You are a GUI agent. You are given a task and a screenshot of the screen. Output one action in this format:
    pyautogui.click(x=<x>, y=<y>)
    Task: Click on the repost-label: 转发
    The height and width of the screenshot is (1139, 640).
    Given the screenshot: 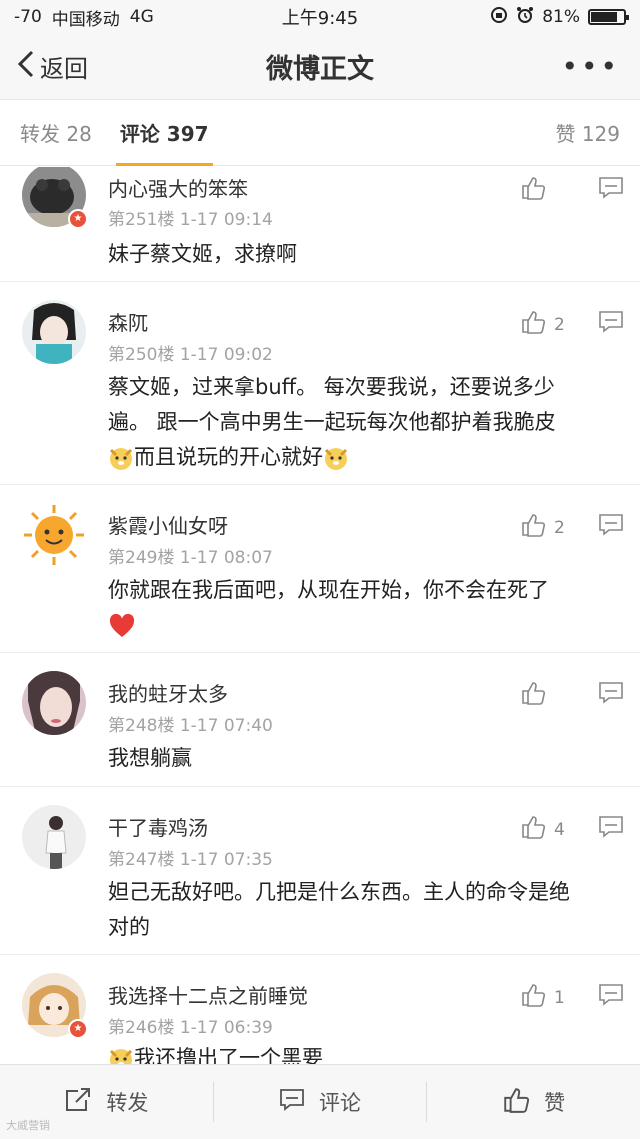 What is the action you would take?
    pyautogui.click(x=127, y=1103)
    